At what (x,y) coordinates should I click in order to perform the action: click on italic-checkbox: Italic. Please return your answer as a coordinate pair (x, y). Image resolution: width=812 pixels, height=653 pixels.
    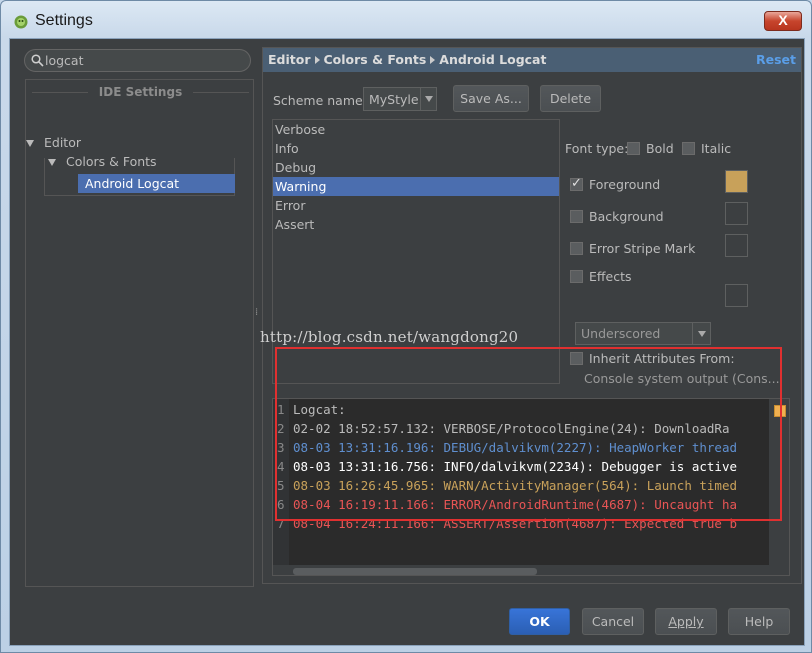
    Looking at the image, I should click on (706, 148).